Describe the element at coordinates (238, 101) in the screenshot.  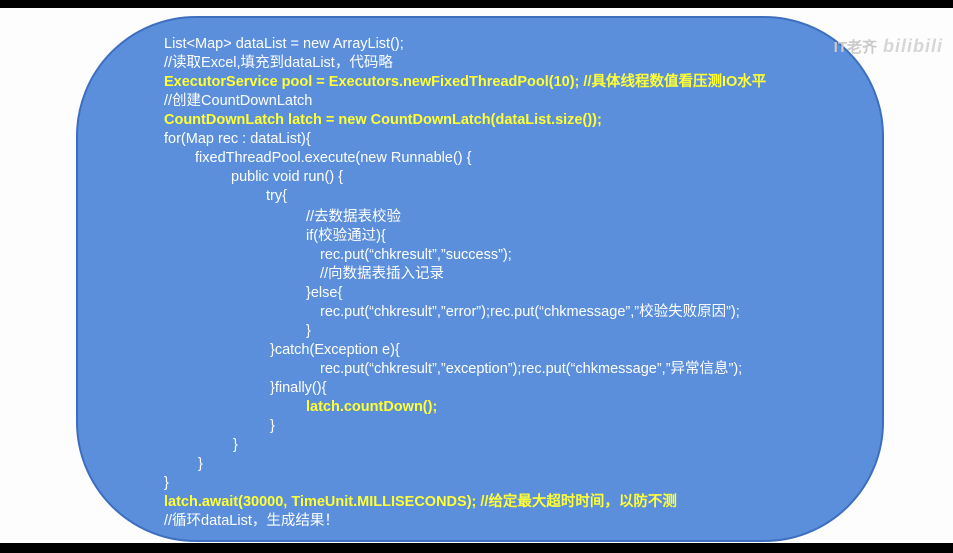
I see `code-line: //创建CountDownLatch` at that location.